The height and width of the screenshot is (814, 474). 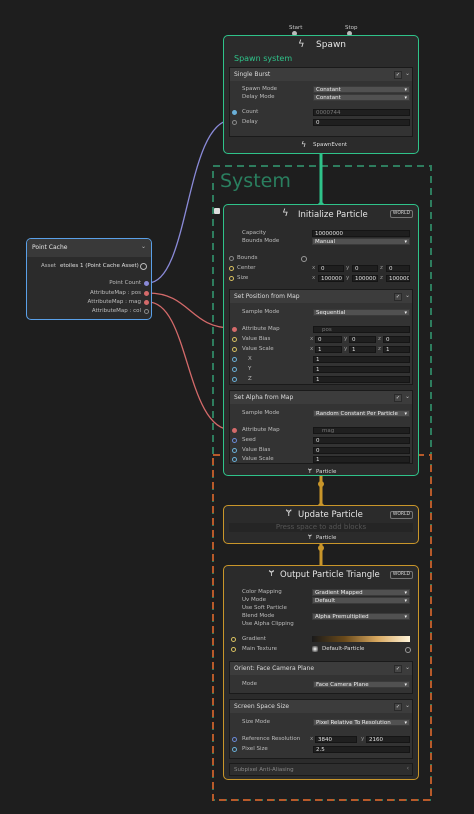 I want to click on center-y-field: 0, so click(x=365, y=268).